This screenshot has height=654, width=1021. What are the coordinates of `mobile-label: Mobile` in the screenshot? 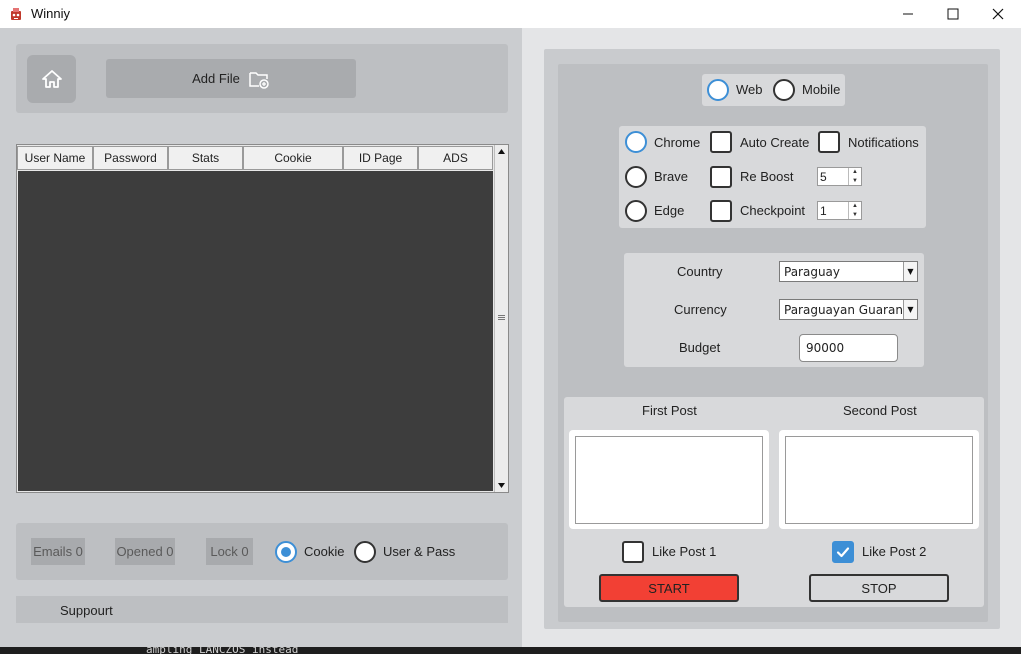 It's located at (821, 89).